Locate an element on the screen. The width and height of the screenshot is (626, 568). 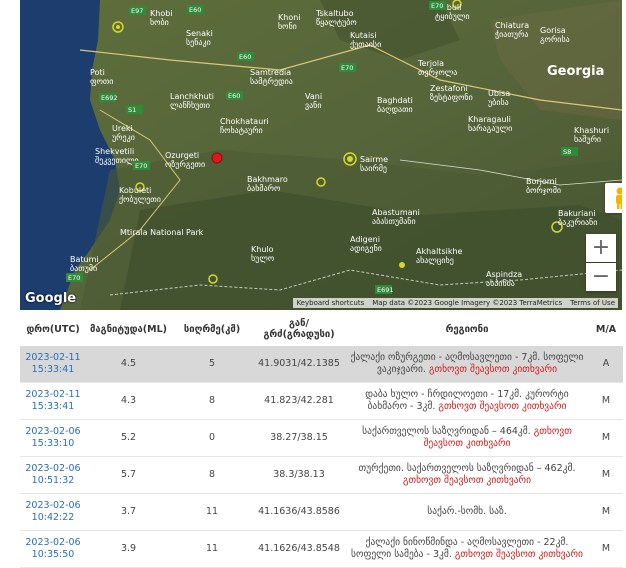
map-label-chokhatauri: Chokhatauri is located at coordinates (244, 121).